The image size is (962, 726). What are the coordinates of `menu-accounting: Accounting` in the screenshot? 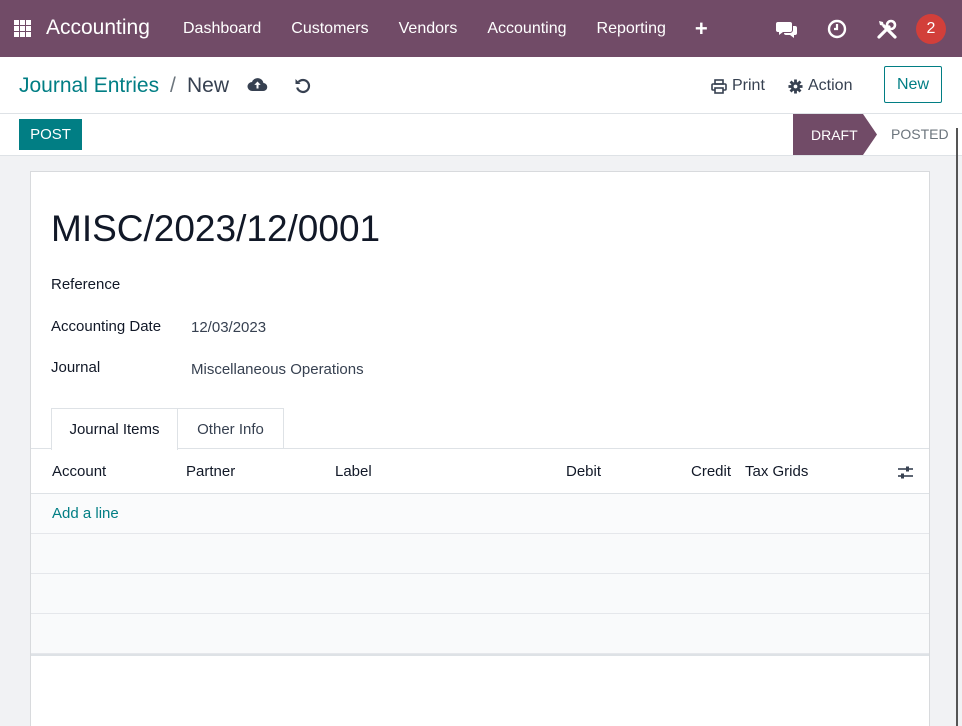 It's located at (526, 29).